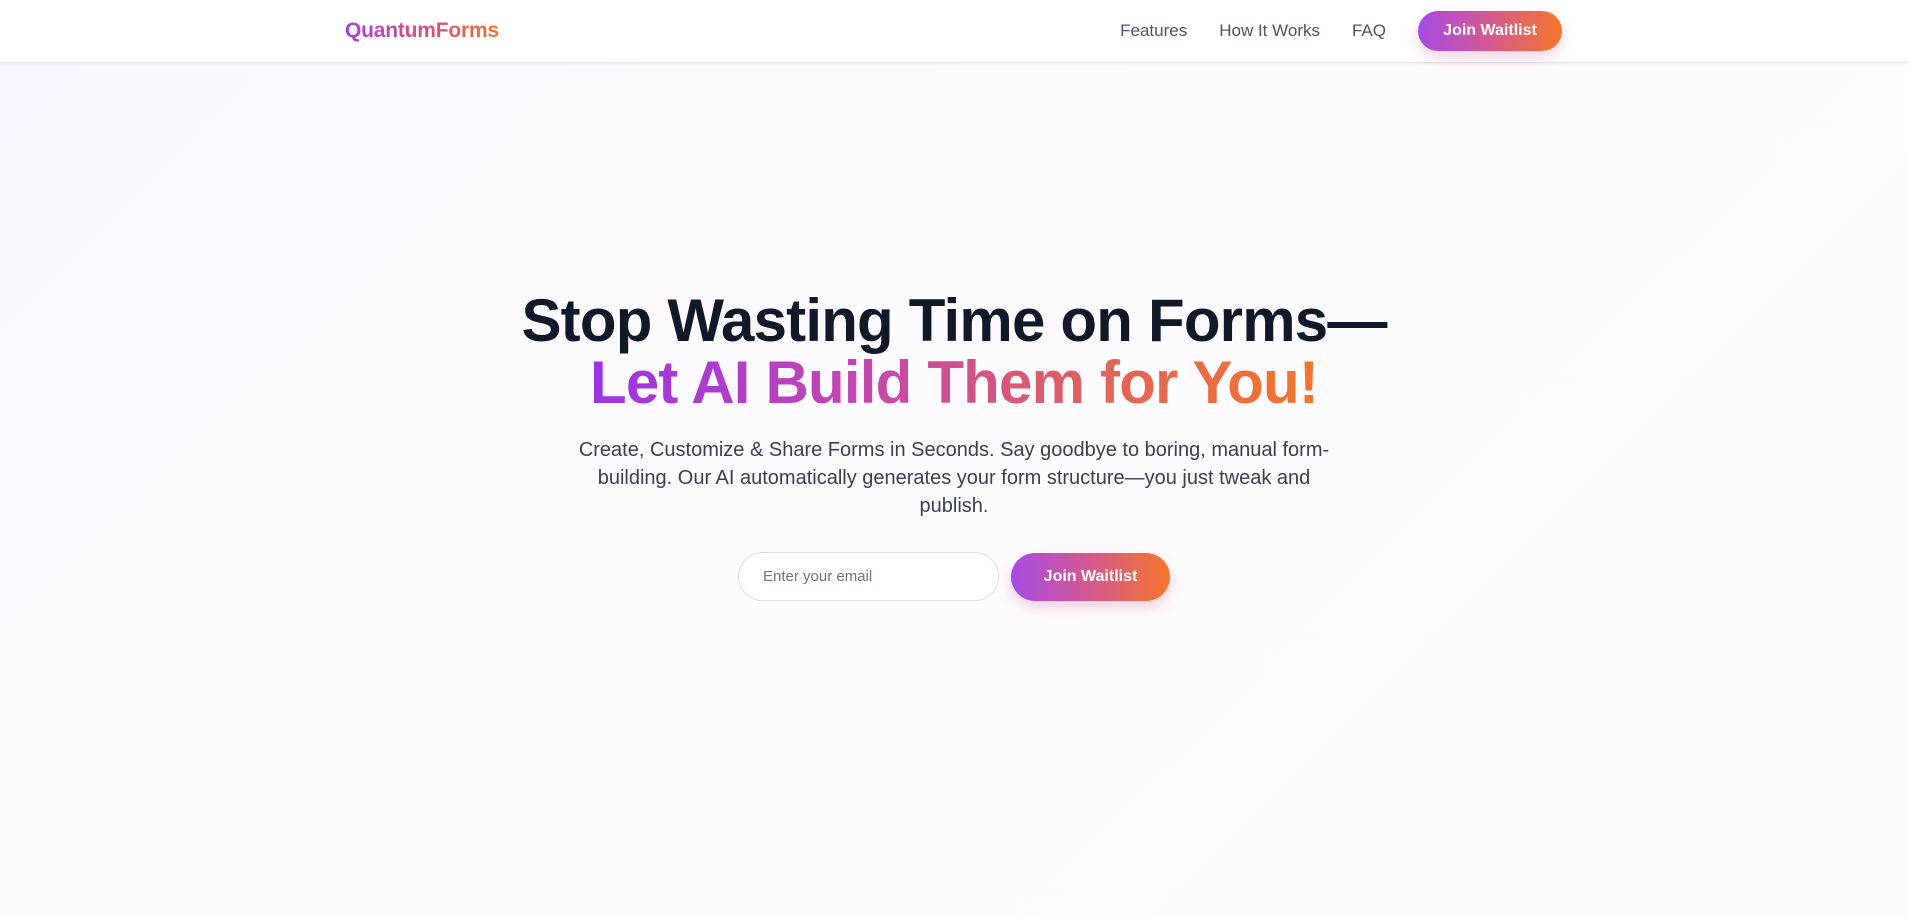  What do you see at coordinates (422, 31) in the screenshot?
I see `brand-logo: QuantumForms` at bounding box center [422, 31].